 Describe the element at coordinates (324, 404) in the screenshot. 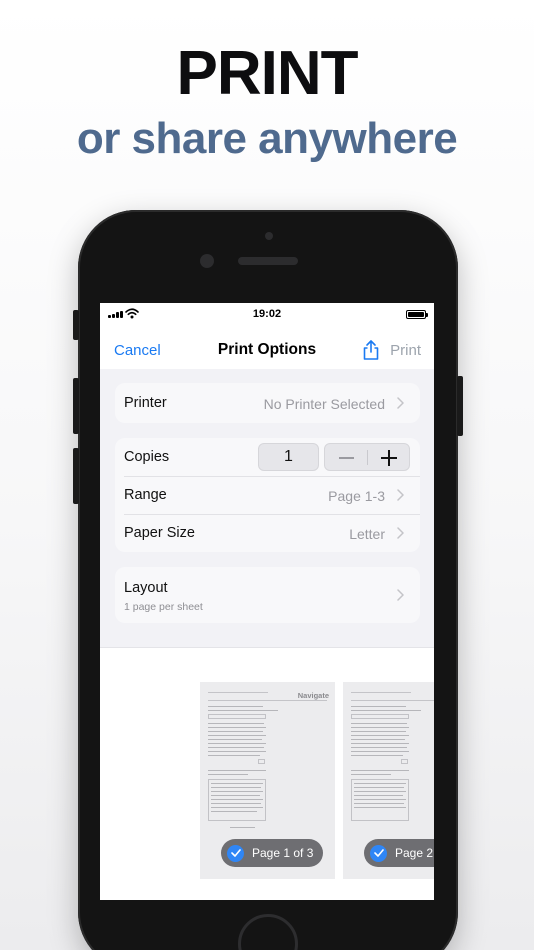

I see `printer-value: No Printer Selected` at that location.